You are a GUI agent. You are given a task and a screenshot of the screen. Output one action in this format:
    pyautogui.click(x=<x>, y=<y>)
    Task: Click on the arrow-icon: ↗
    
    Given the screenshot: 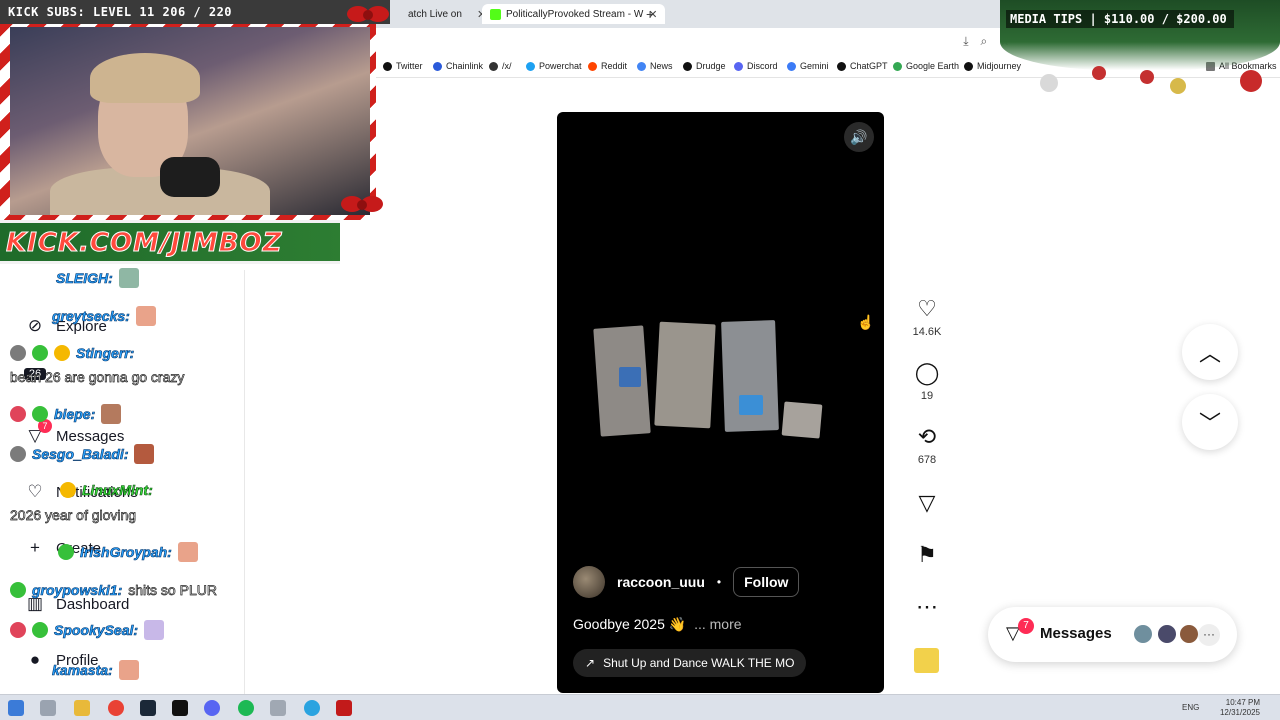 What is the action you would take?
    pyautogui.click(x=590, y=663)
    